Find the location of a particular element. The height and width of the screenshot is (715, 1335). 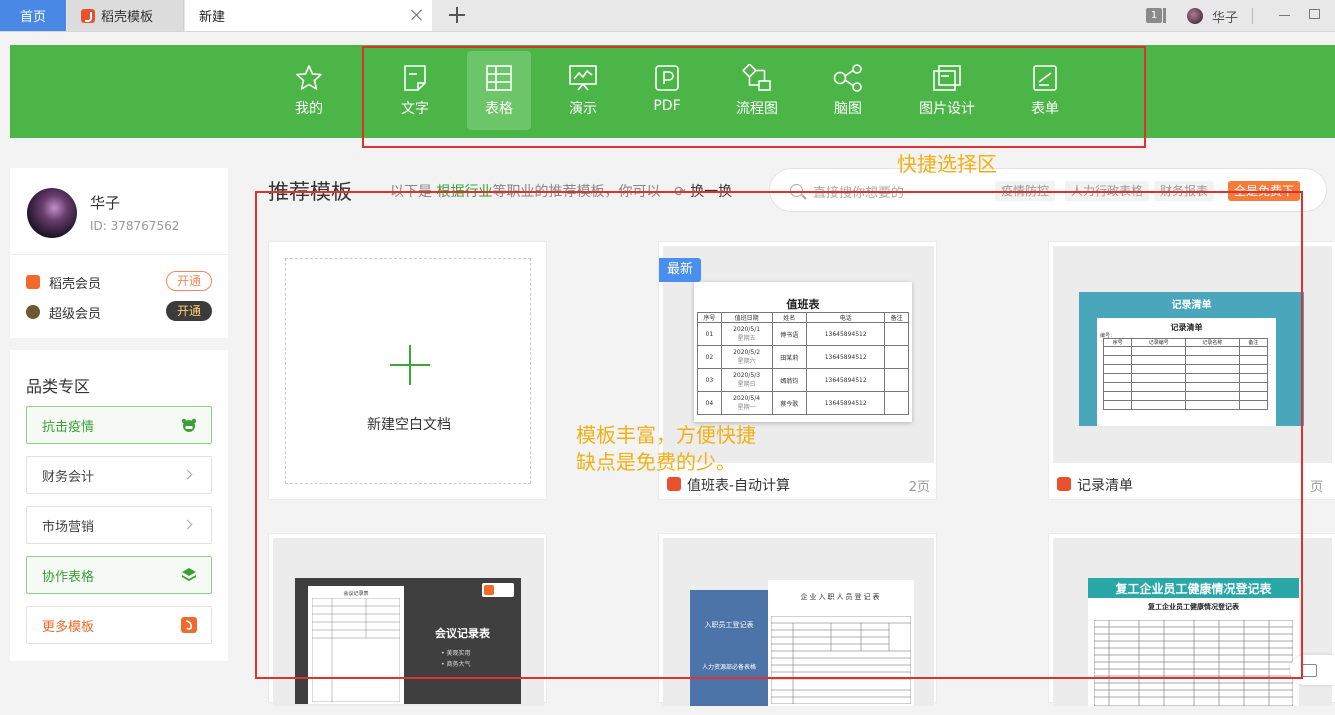

search-tag: 疫情防控 is located at coordinates (1025, 191).